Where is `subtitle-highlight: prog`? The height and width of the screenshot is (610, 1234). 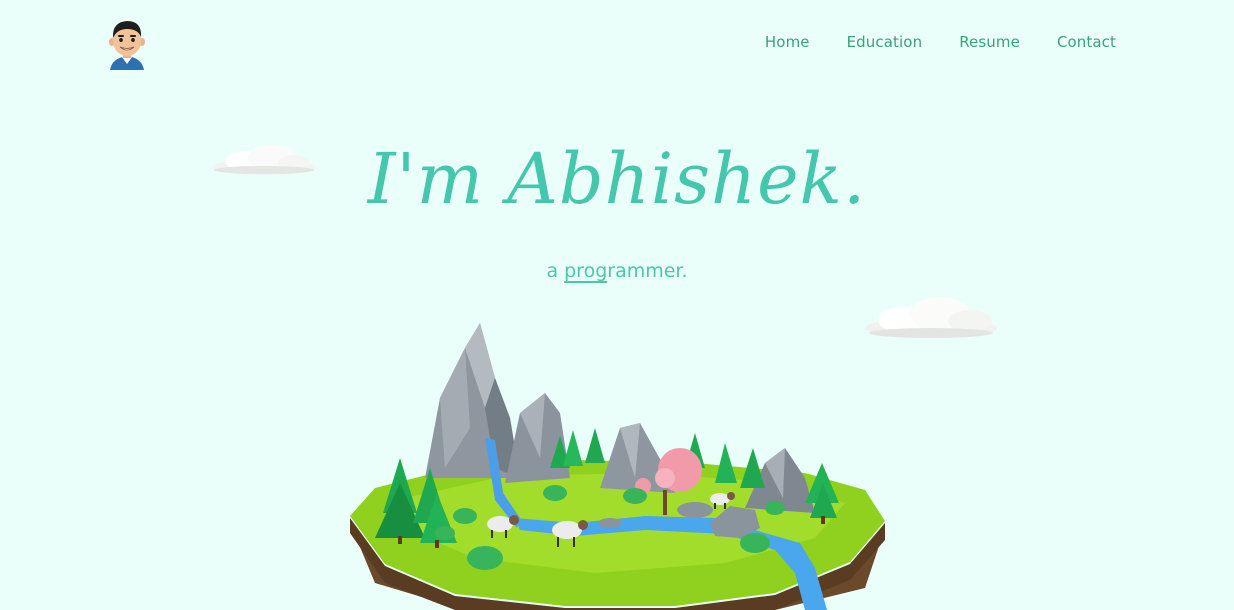 subtitle-highlight: prog is located at coordinates (586, 271).